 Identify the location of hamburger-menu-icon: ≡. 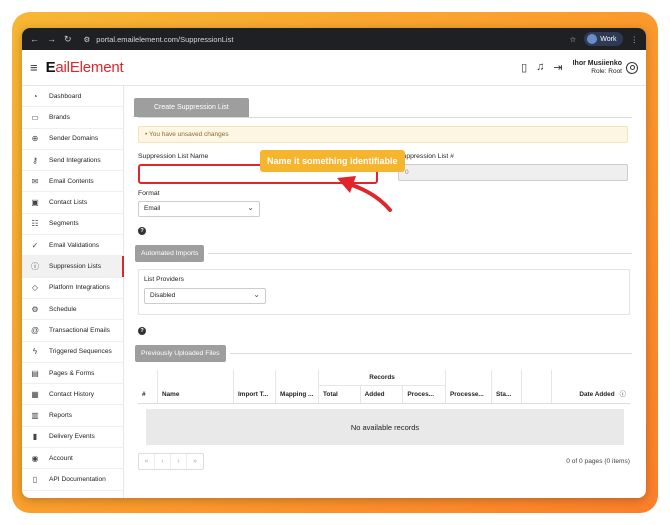
(34, 67).